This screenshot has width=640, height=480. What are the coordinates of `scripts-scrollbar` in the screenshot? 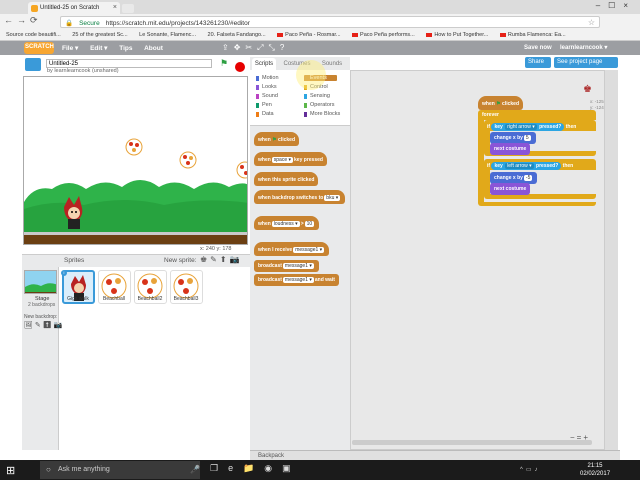 It's located at (611, 260).